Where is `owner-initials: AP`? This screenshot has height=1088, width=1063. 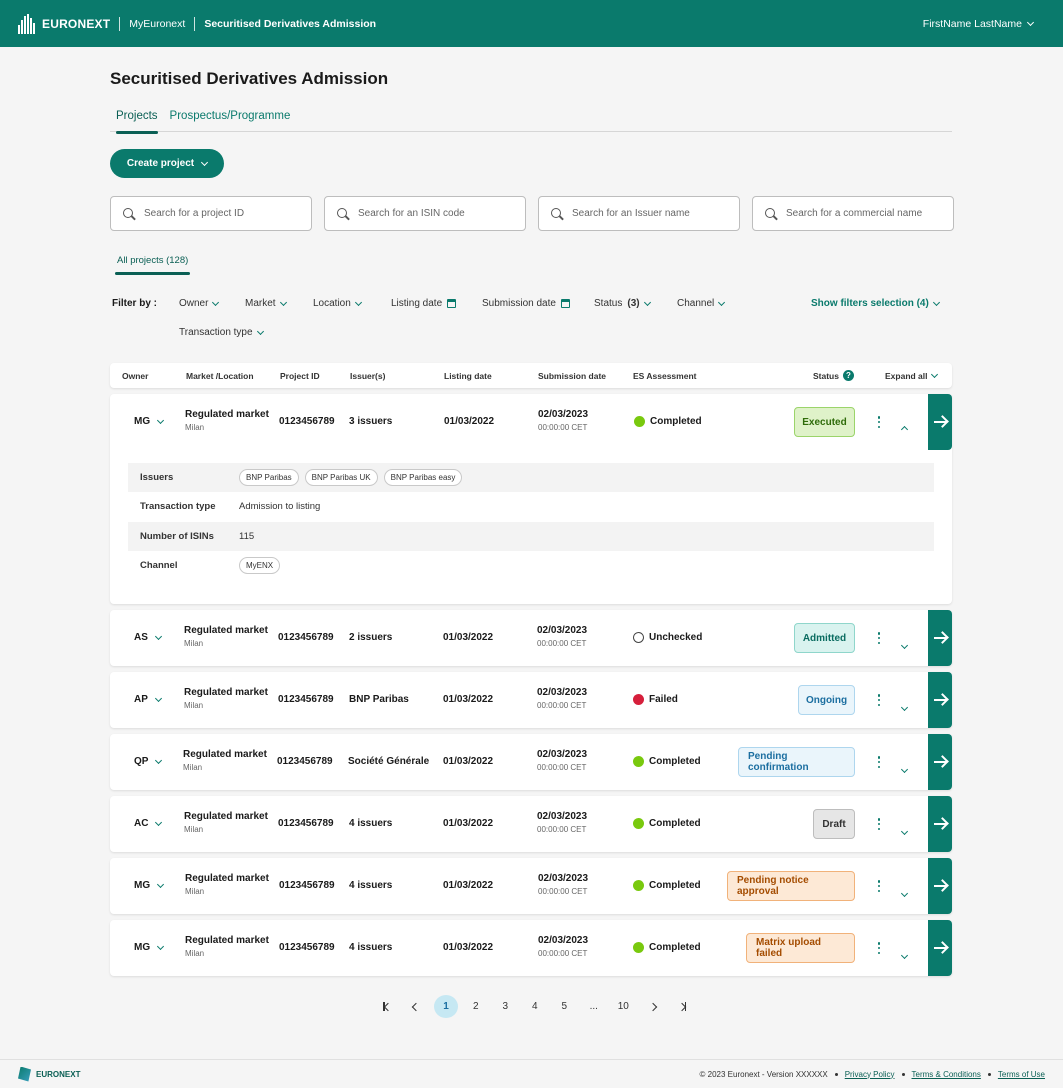
owner-initials: AP is located at coordinates (141, 699).